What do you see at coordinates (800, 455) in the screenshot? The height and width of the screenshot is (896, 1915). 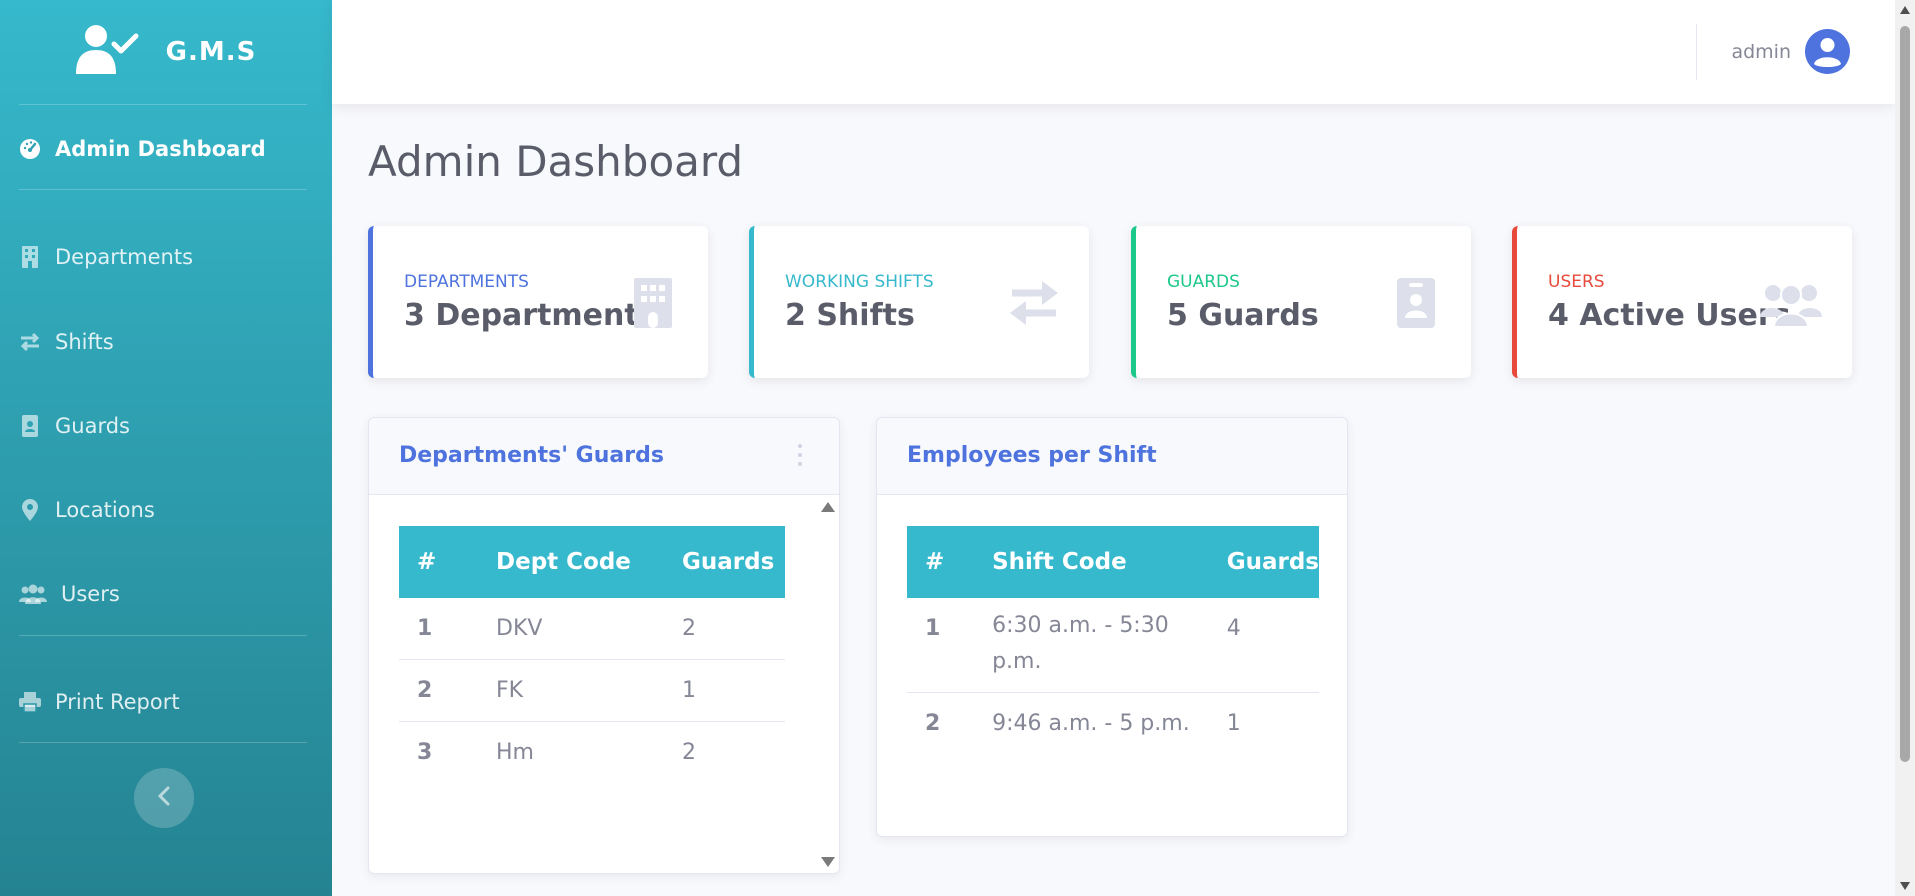 I see `more-options-icon` at bounding box center [800, 455].